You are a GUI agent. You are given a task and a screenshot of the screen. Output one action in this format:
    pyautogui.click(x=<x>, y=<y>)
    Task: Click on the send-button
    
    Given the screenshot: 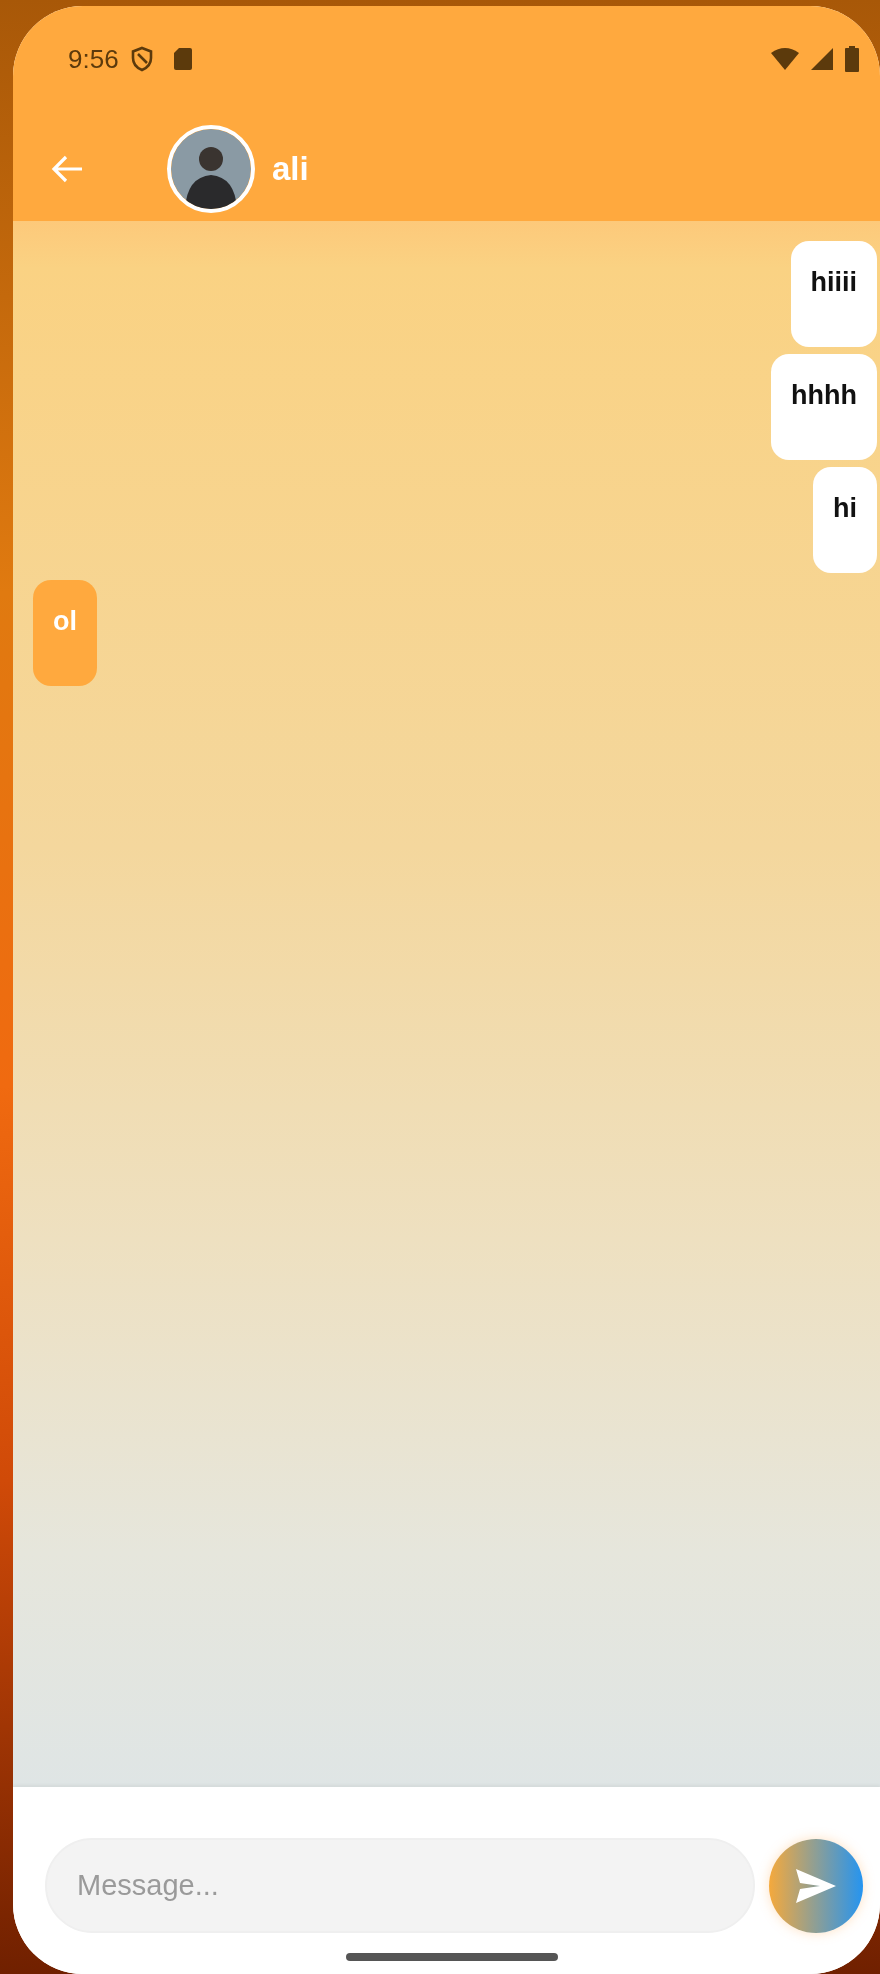 What is the action you would take?
    pyautogui.click(x=816, y=1885)
    